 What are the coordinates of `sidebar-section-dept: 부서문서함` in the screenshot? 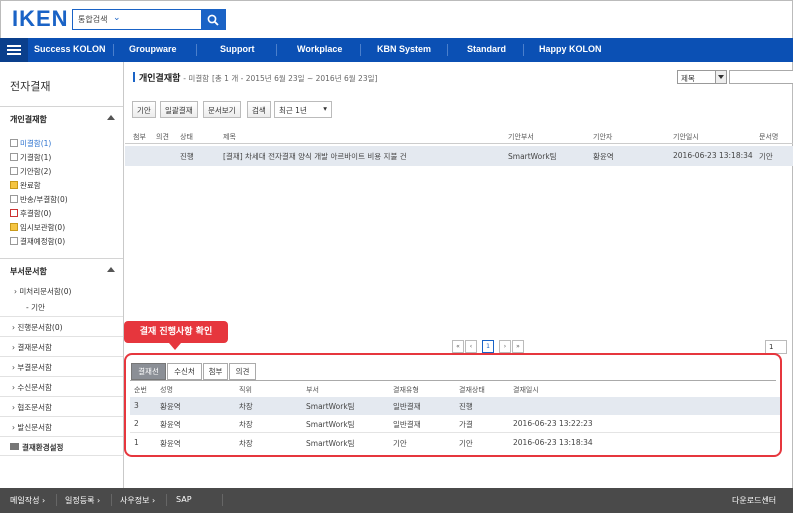 It's located at (61, 270).